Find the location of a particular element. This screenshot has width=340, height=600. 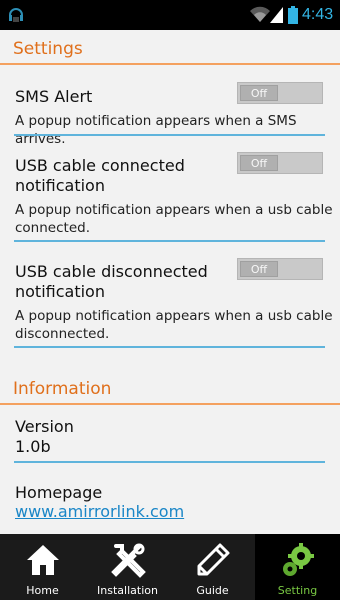

nav-setting: Setting is located at coordinates (297, 567).